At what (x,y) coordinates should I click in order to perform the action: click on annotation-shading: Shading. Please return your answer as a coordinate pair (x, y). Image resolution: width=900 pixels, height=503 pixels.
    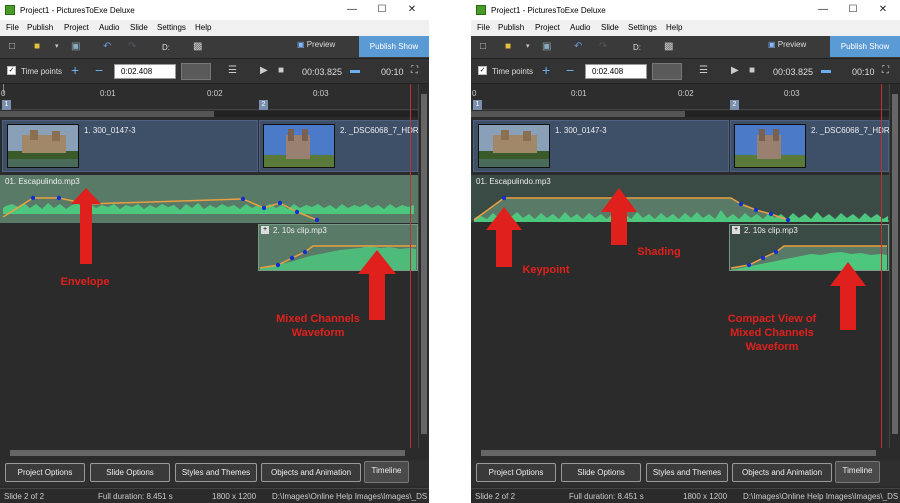
    Looking at the image, I should click on (659, 252).